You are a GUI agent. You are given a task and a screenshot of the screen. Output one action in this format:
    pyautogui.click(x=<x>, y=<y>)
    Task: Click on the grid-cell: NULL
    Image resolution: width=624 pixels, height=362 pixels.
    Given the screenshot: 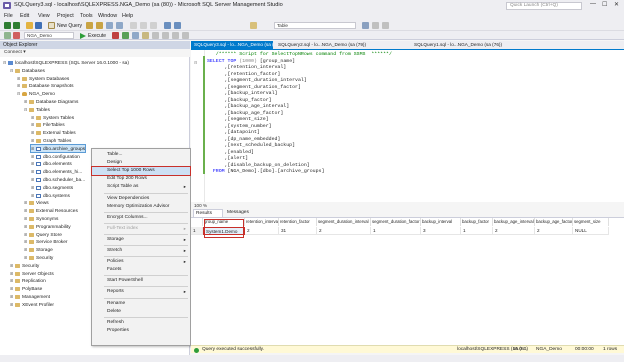 What is the action you would take?
    pyautogui.click(x=591, y=231)
    